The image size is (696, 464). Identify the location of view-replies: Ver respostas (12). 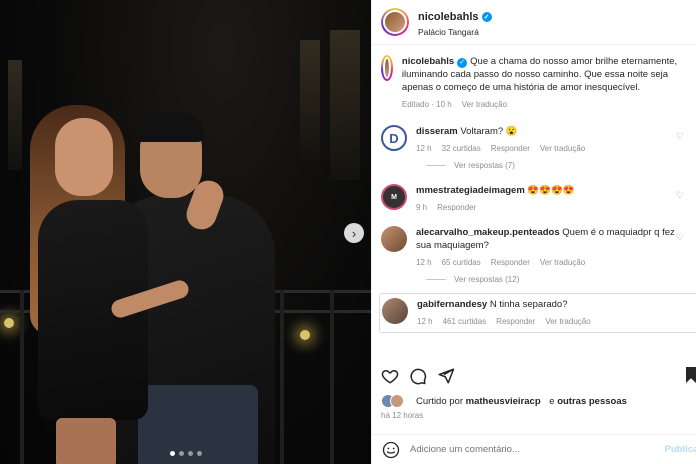
(561, 279).